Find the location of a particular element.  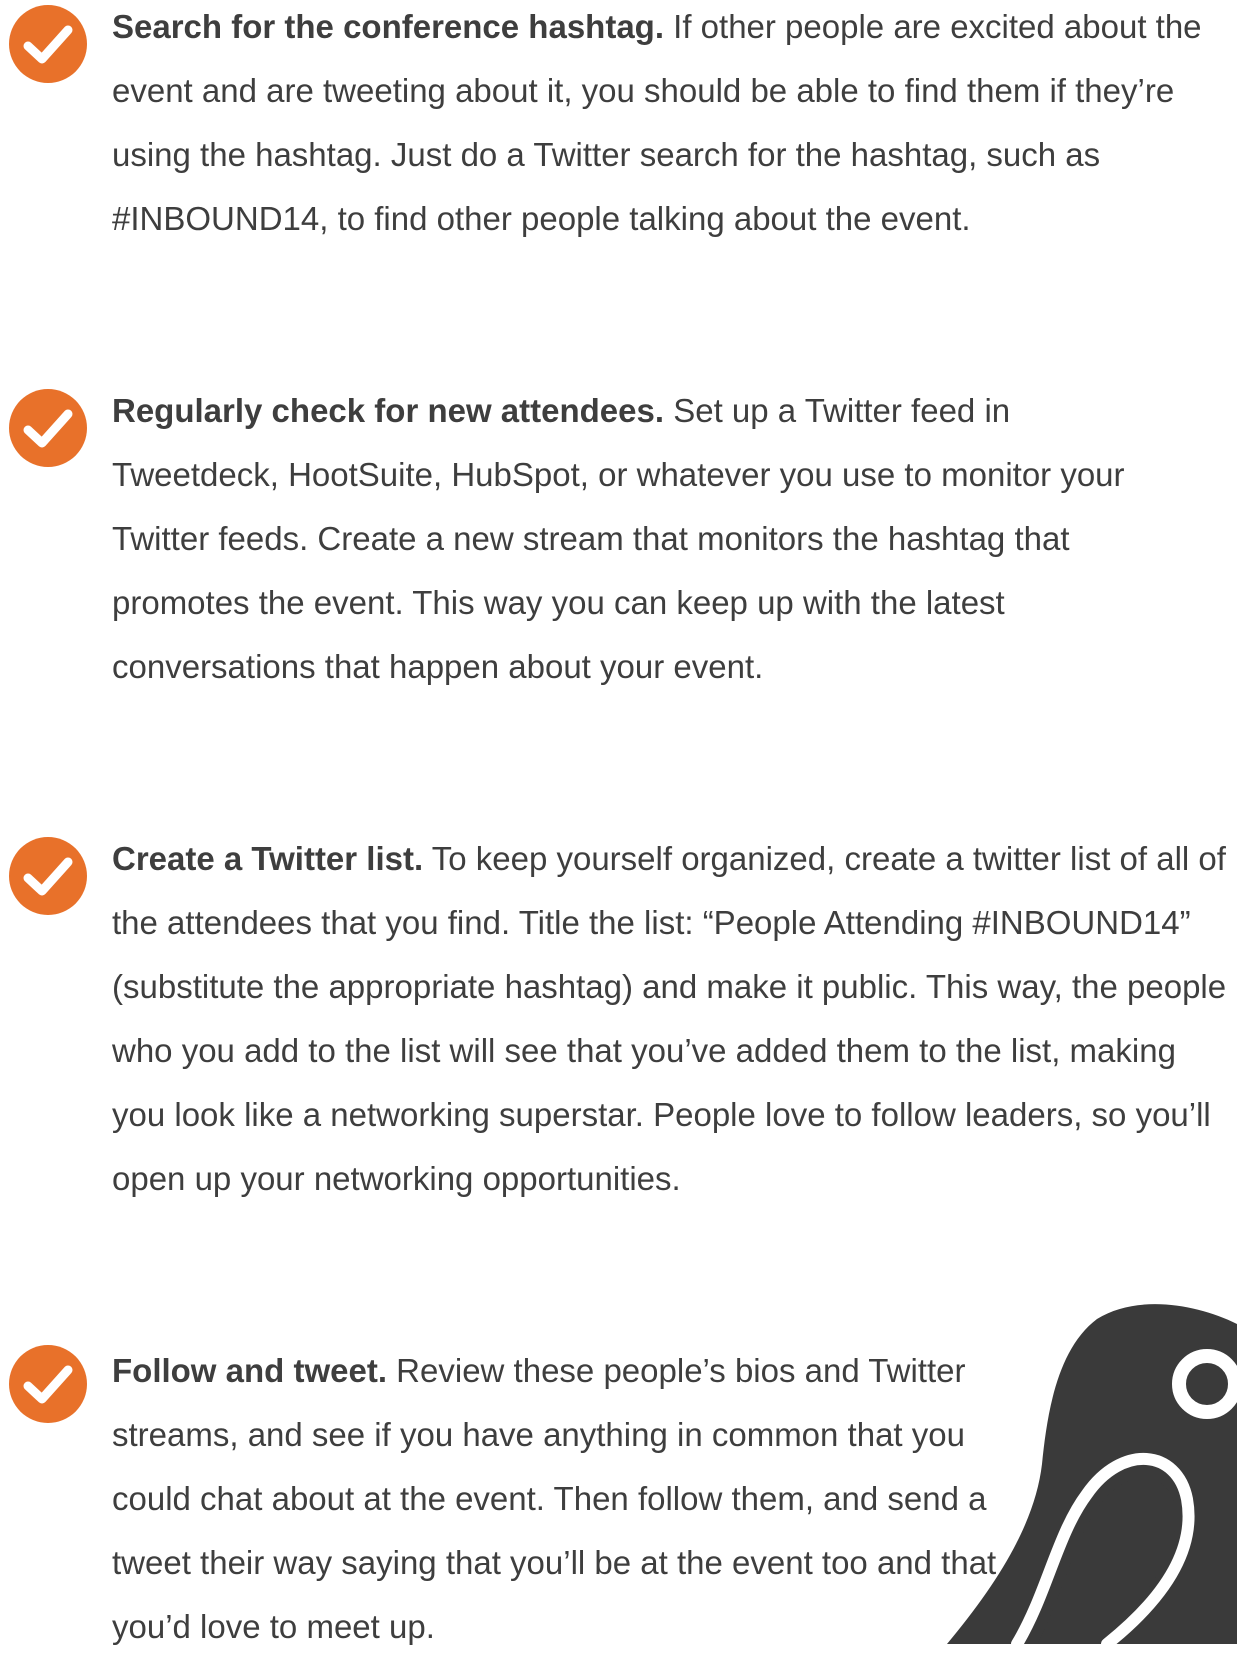

tip-title: Follow and tweet. is located at coordinates (250, 1370).